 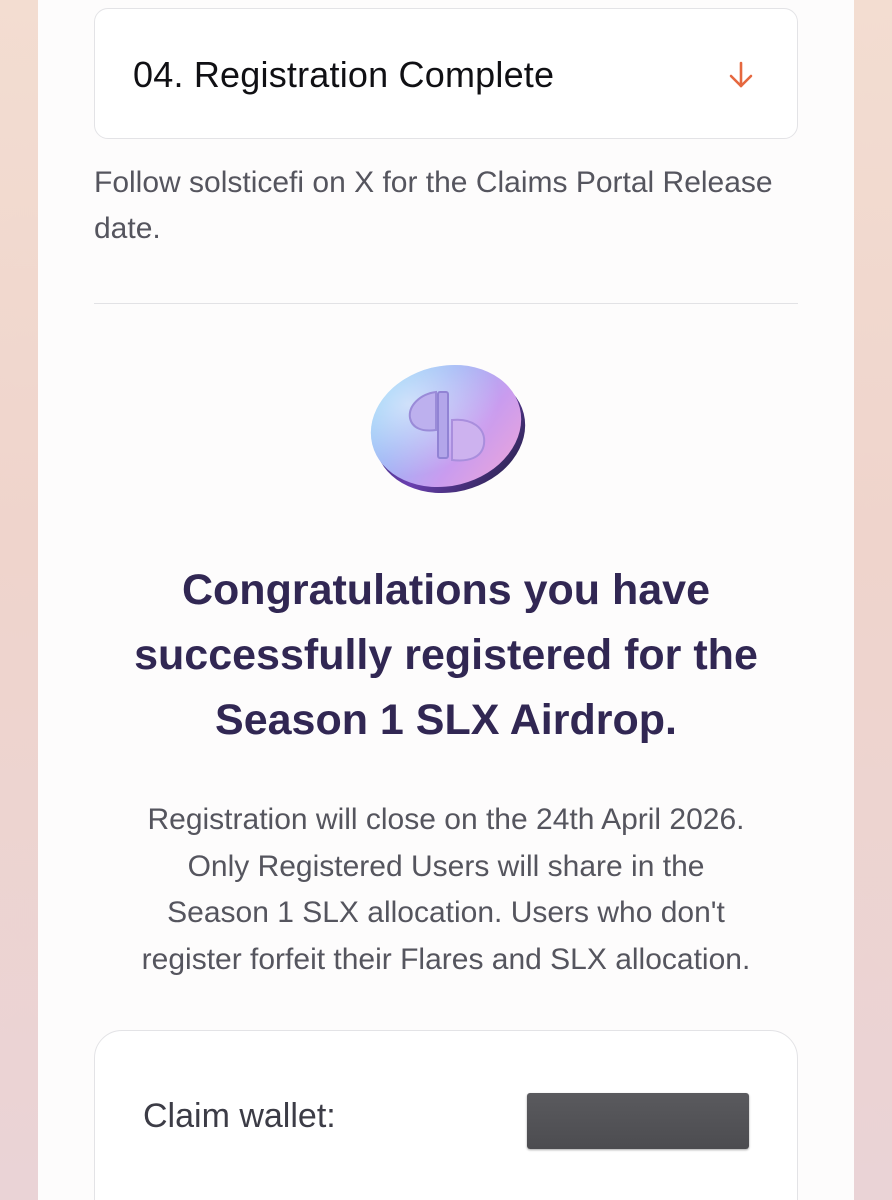 What do you see at coordinates (158, 74) in the screenshot?
I see `step-number: 04.` at bounding box center [158, 74].